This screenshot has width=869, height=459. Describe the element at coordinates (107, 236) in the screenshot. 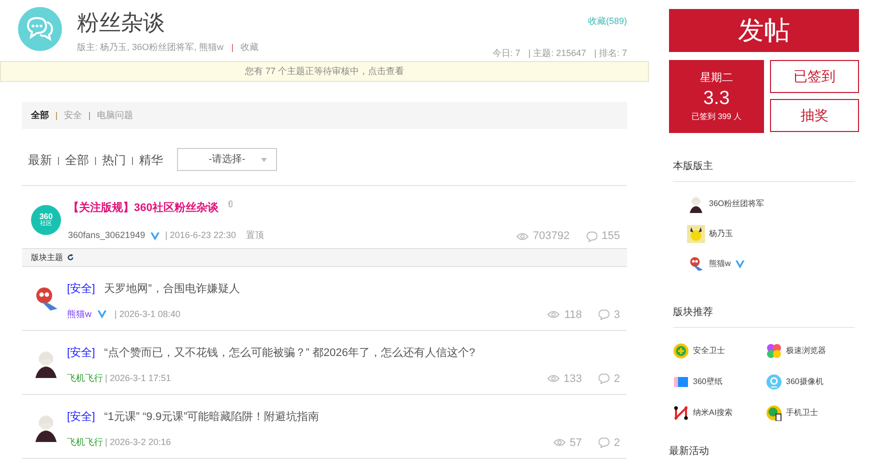

I see `author-name: 360fans_30621949` at that location.